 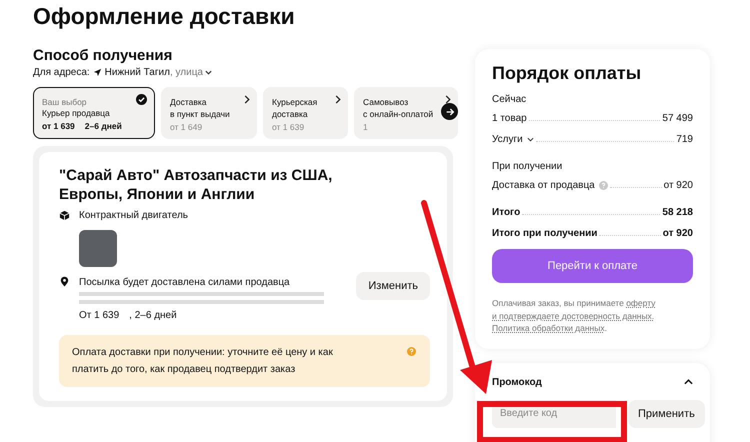 What do you see at coordinates (449, 111) in the screenshot?
I see `arrow-right-icon` at bounding box center [449, 111].